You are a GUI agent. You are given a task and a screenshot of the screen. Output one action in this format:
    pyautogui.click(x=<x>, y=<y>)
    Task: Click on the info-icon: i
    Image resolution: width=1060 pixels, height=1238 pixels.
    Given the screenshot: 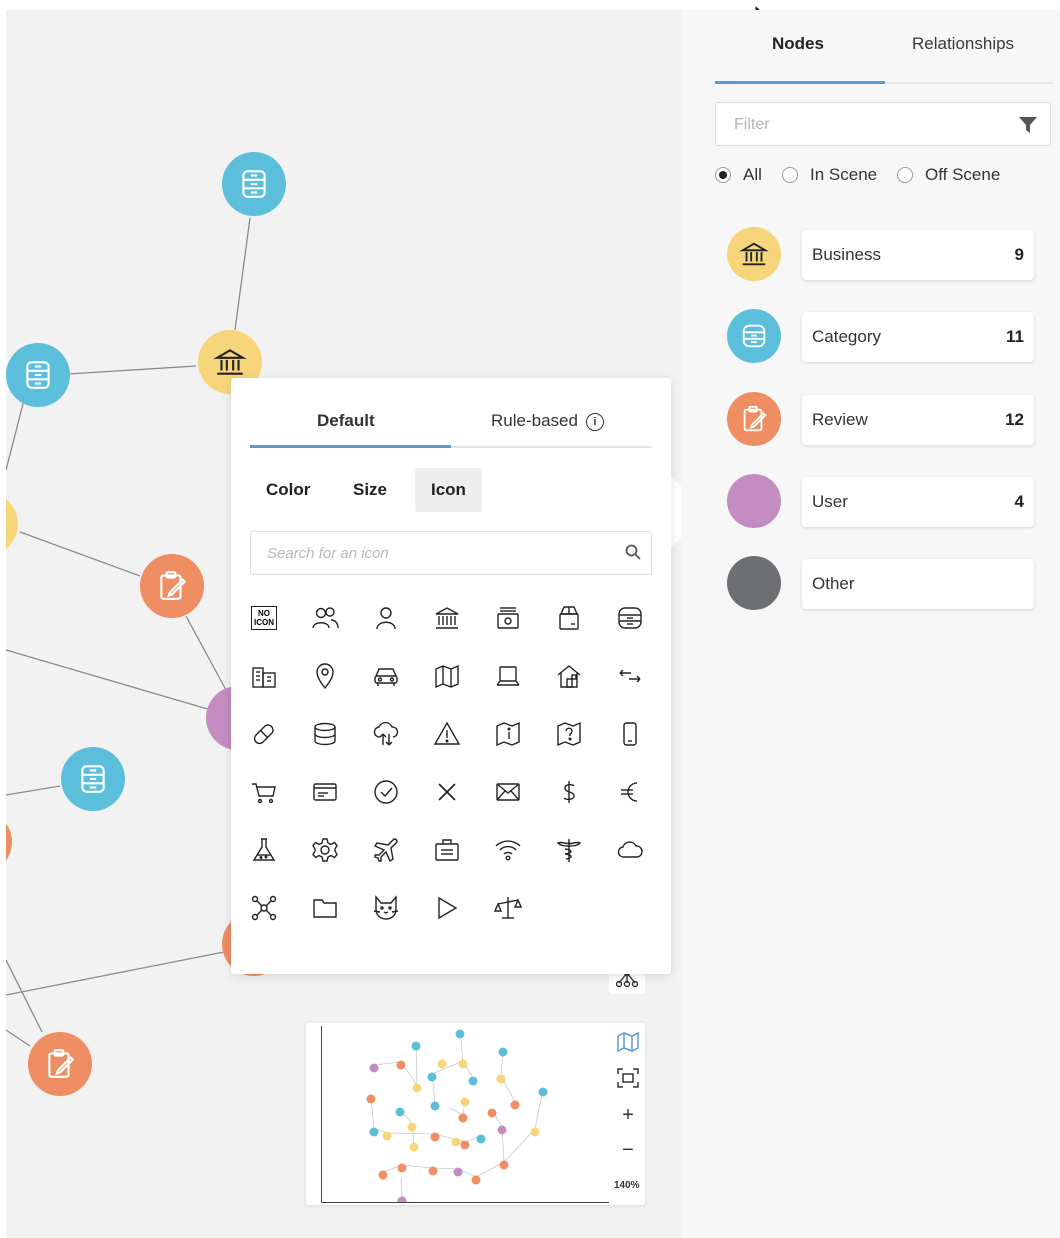 What is the action you would take?
    pyautogui.click(x=594, y=421)
    